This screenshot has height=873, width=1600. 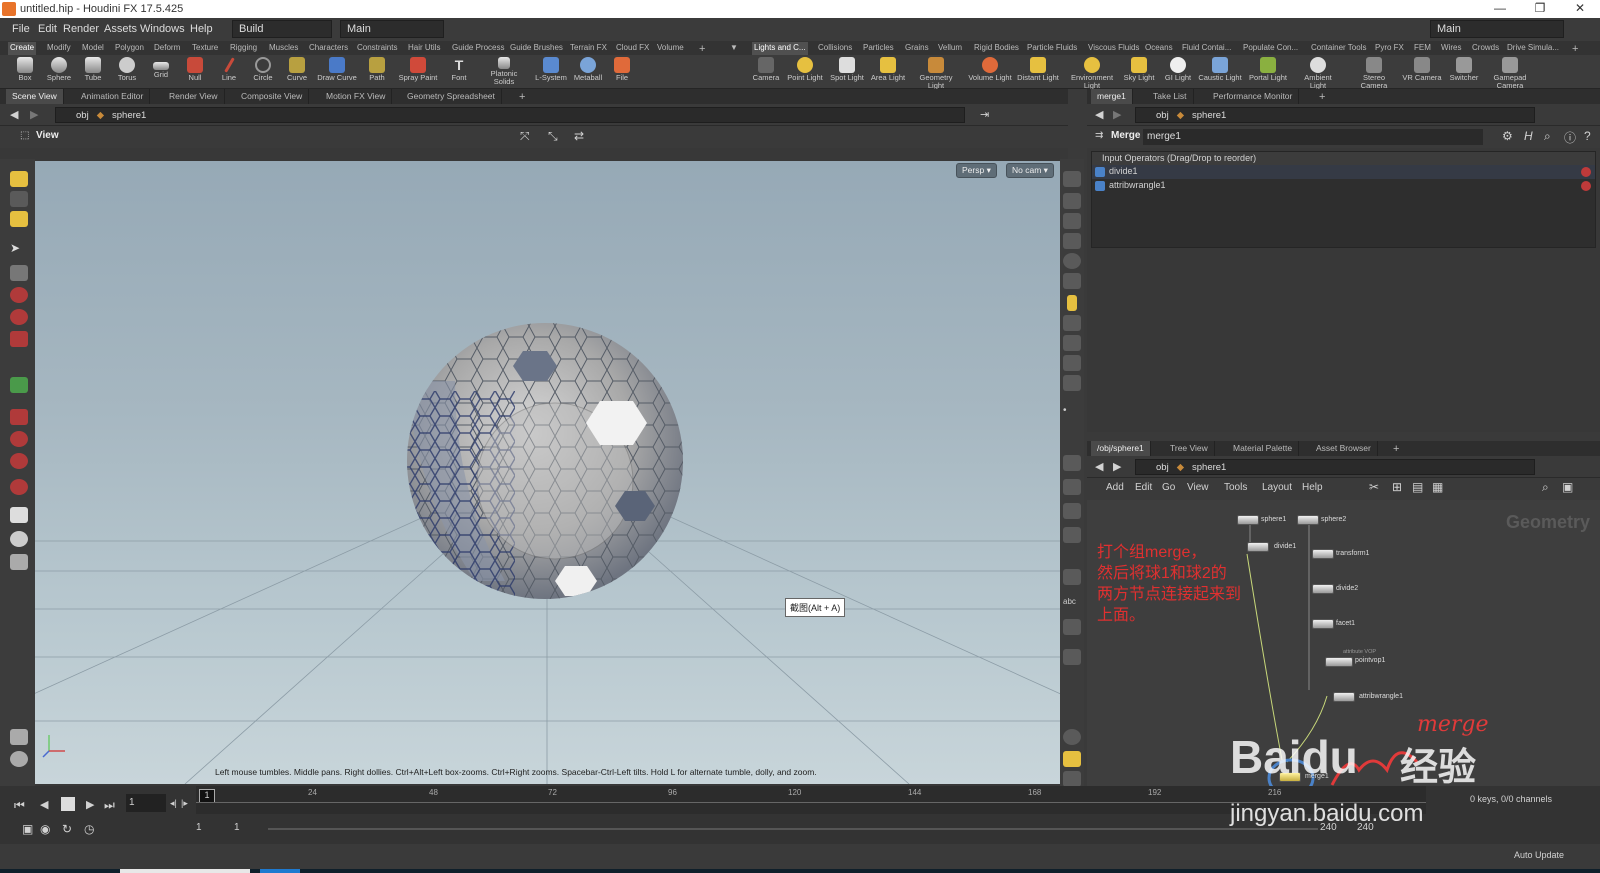 What do you see at coordinates (67, 829) in the screenshot?
I see `loop-icon: ↻` at bounding box center [67, 829].